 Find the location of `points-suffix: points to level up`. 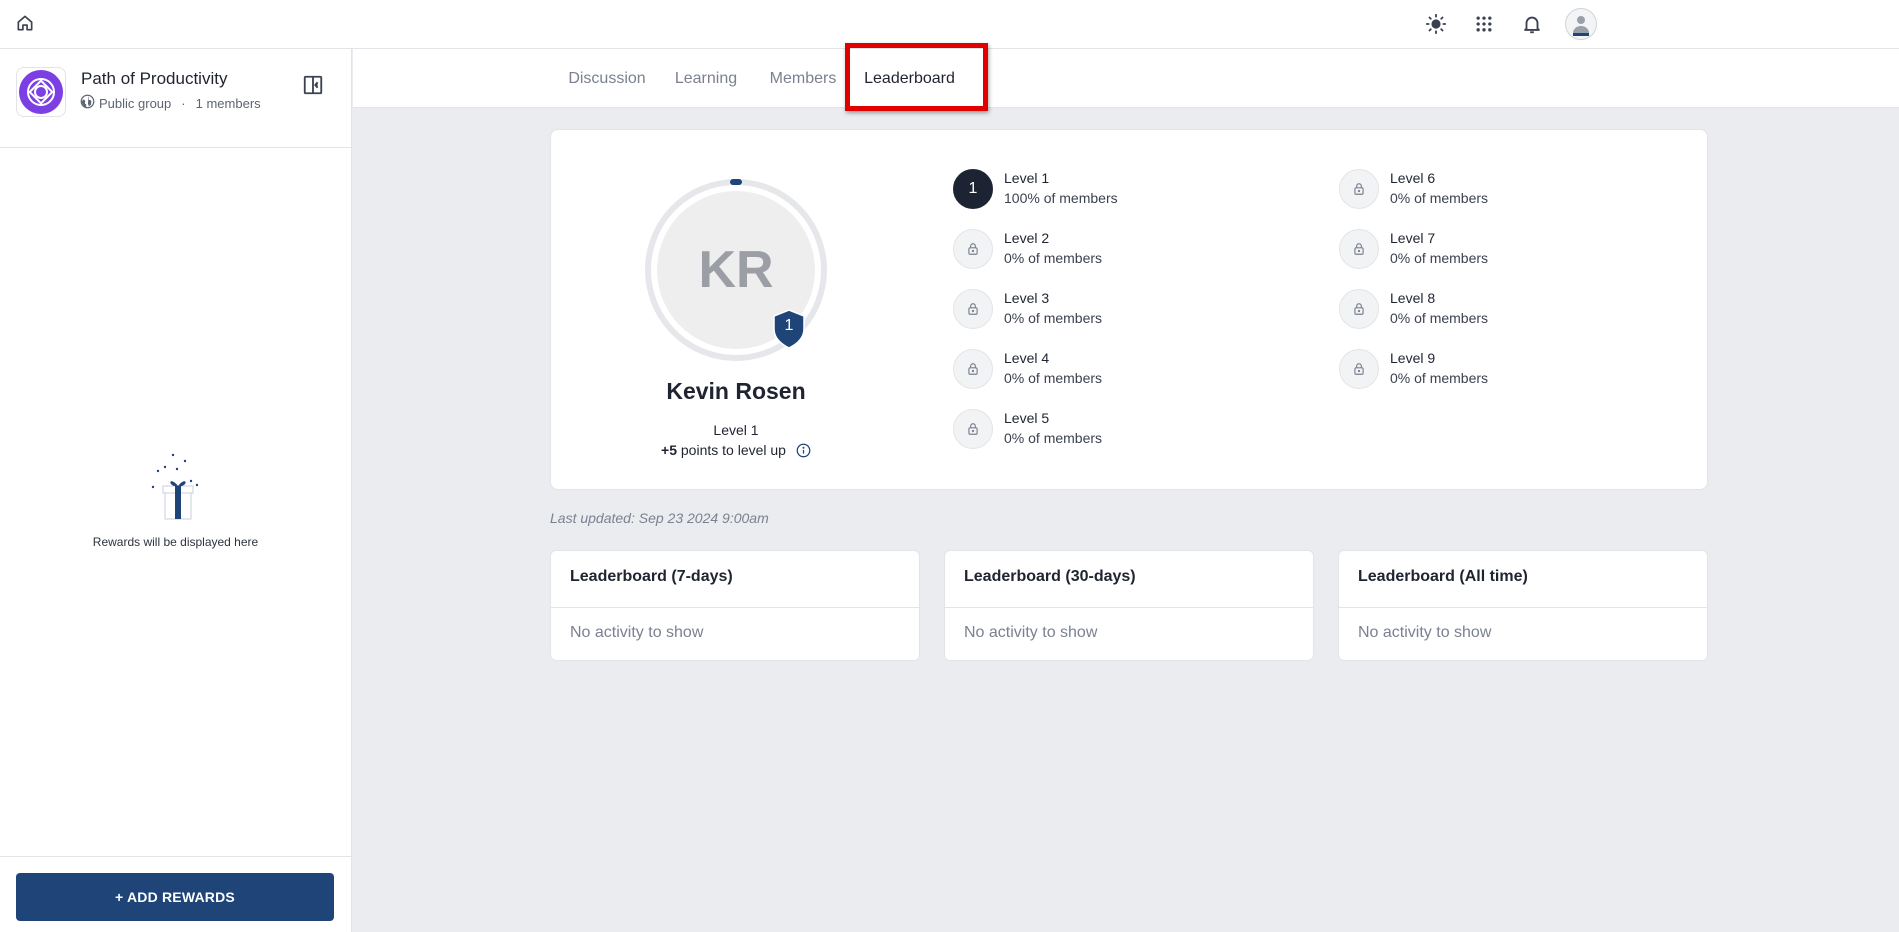

points-suffix: points to level up is located at coordinates (733, 450).